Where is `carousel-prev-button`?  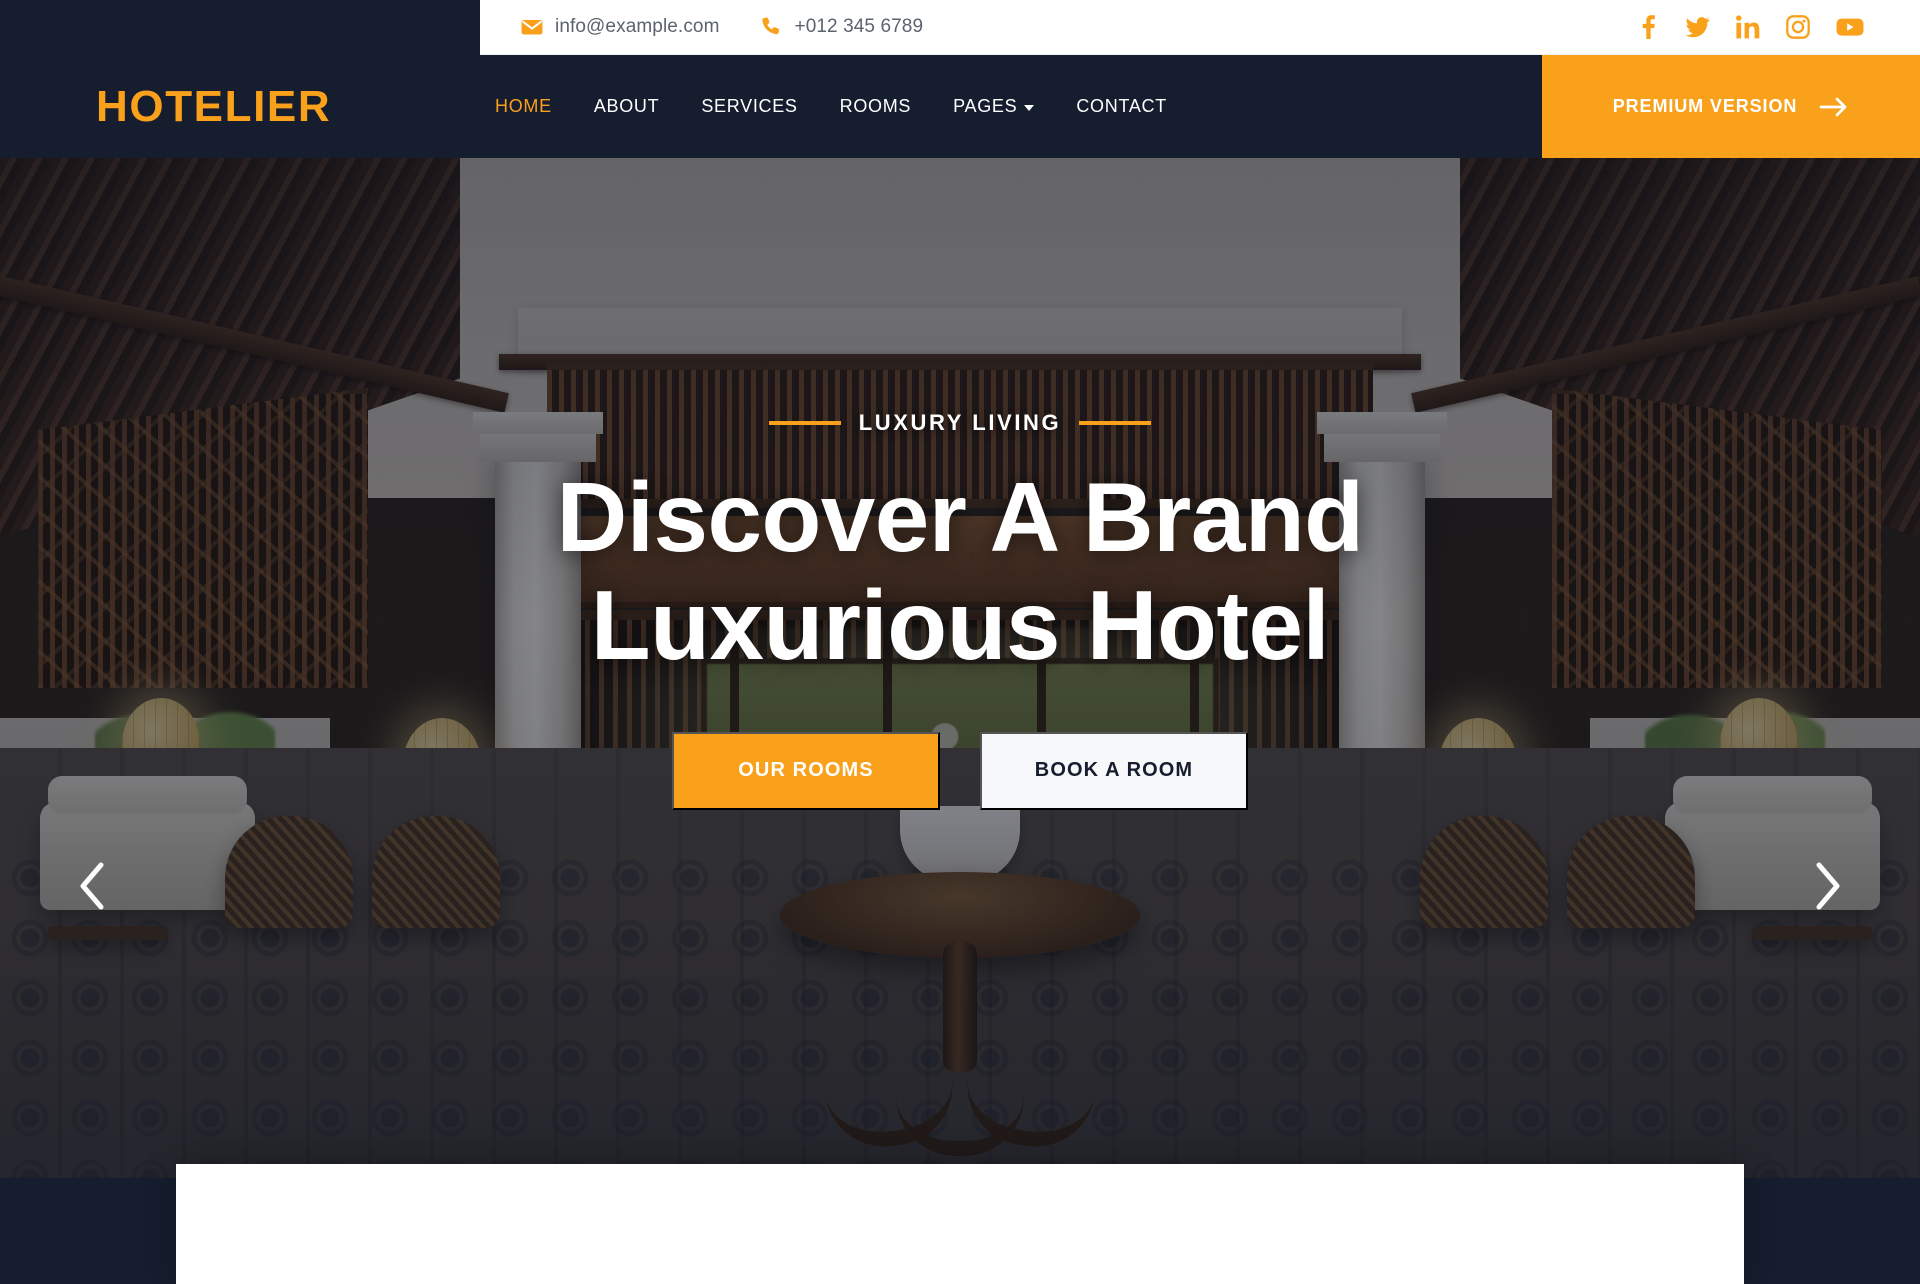
carousel-prev-button is located at coordinates (92, 888).